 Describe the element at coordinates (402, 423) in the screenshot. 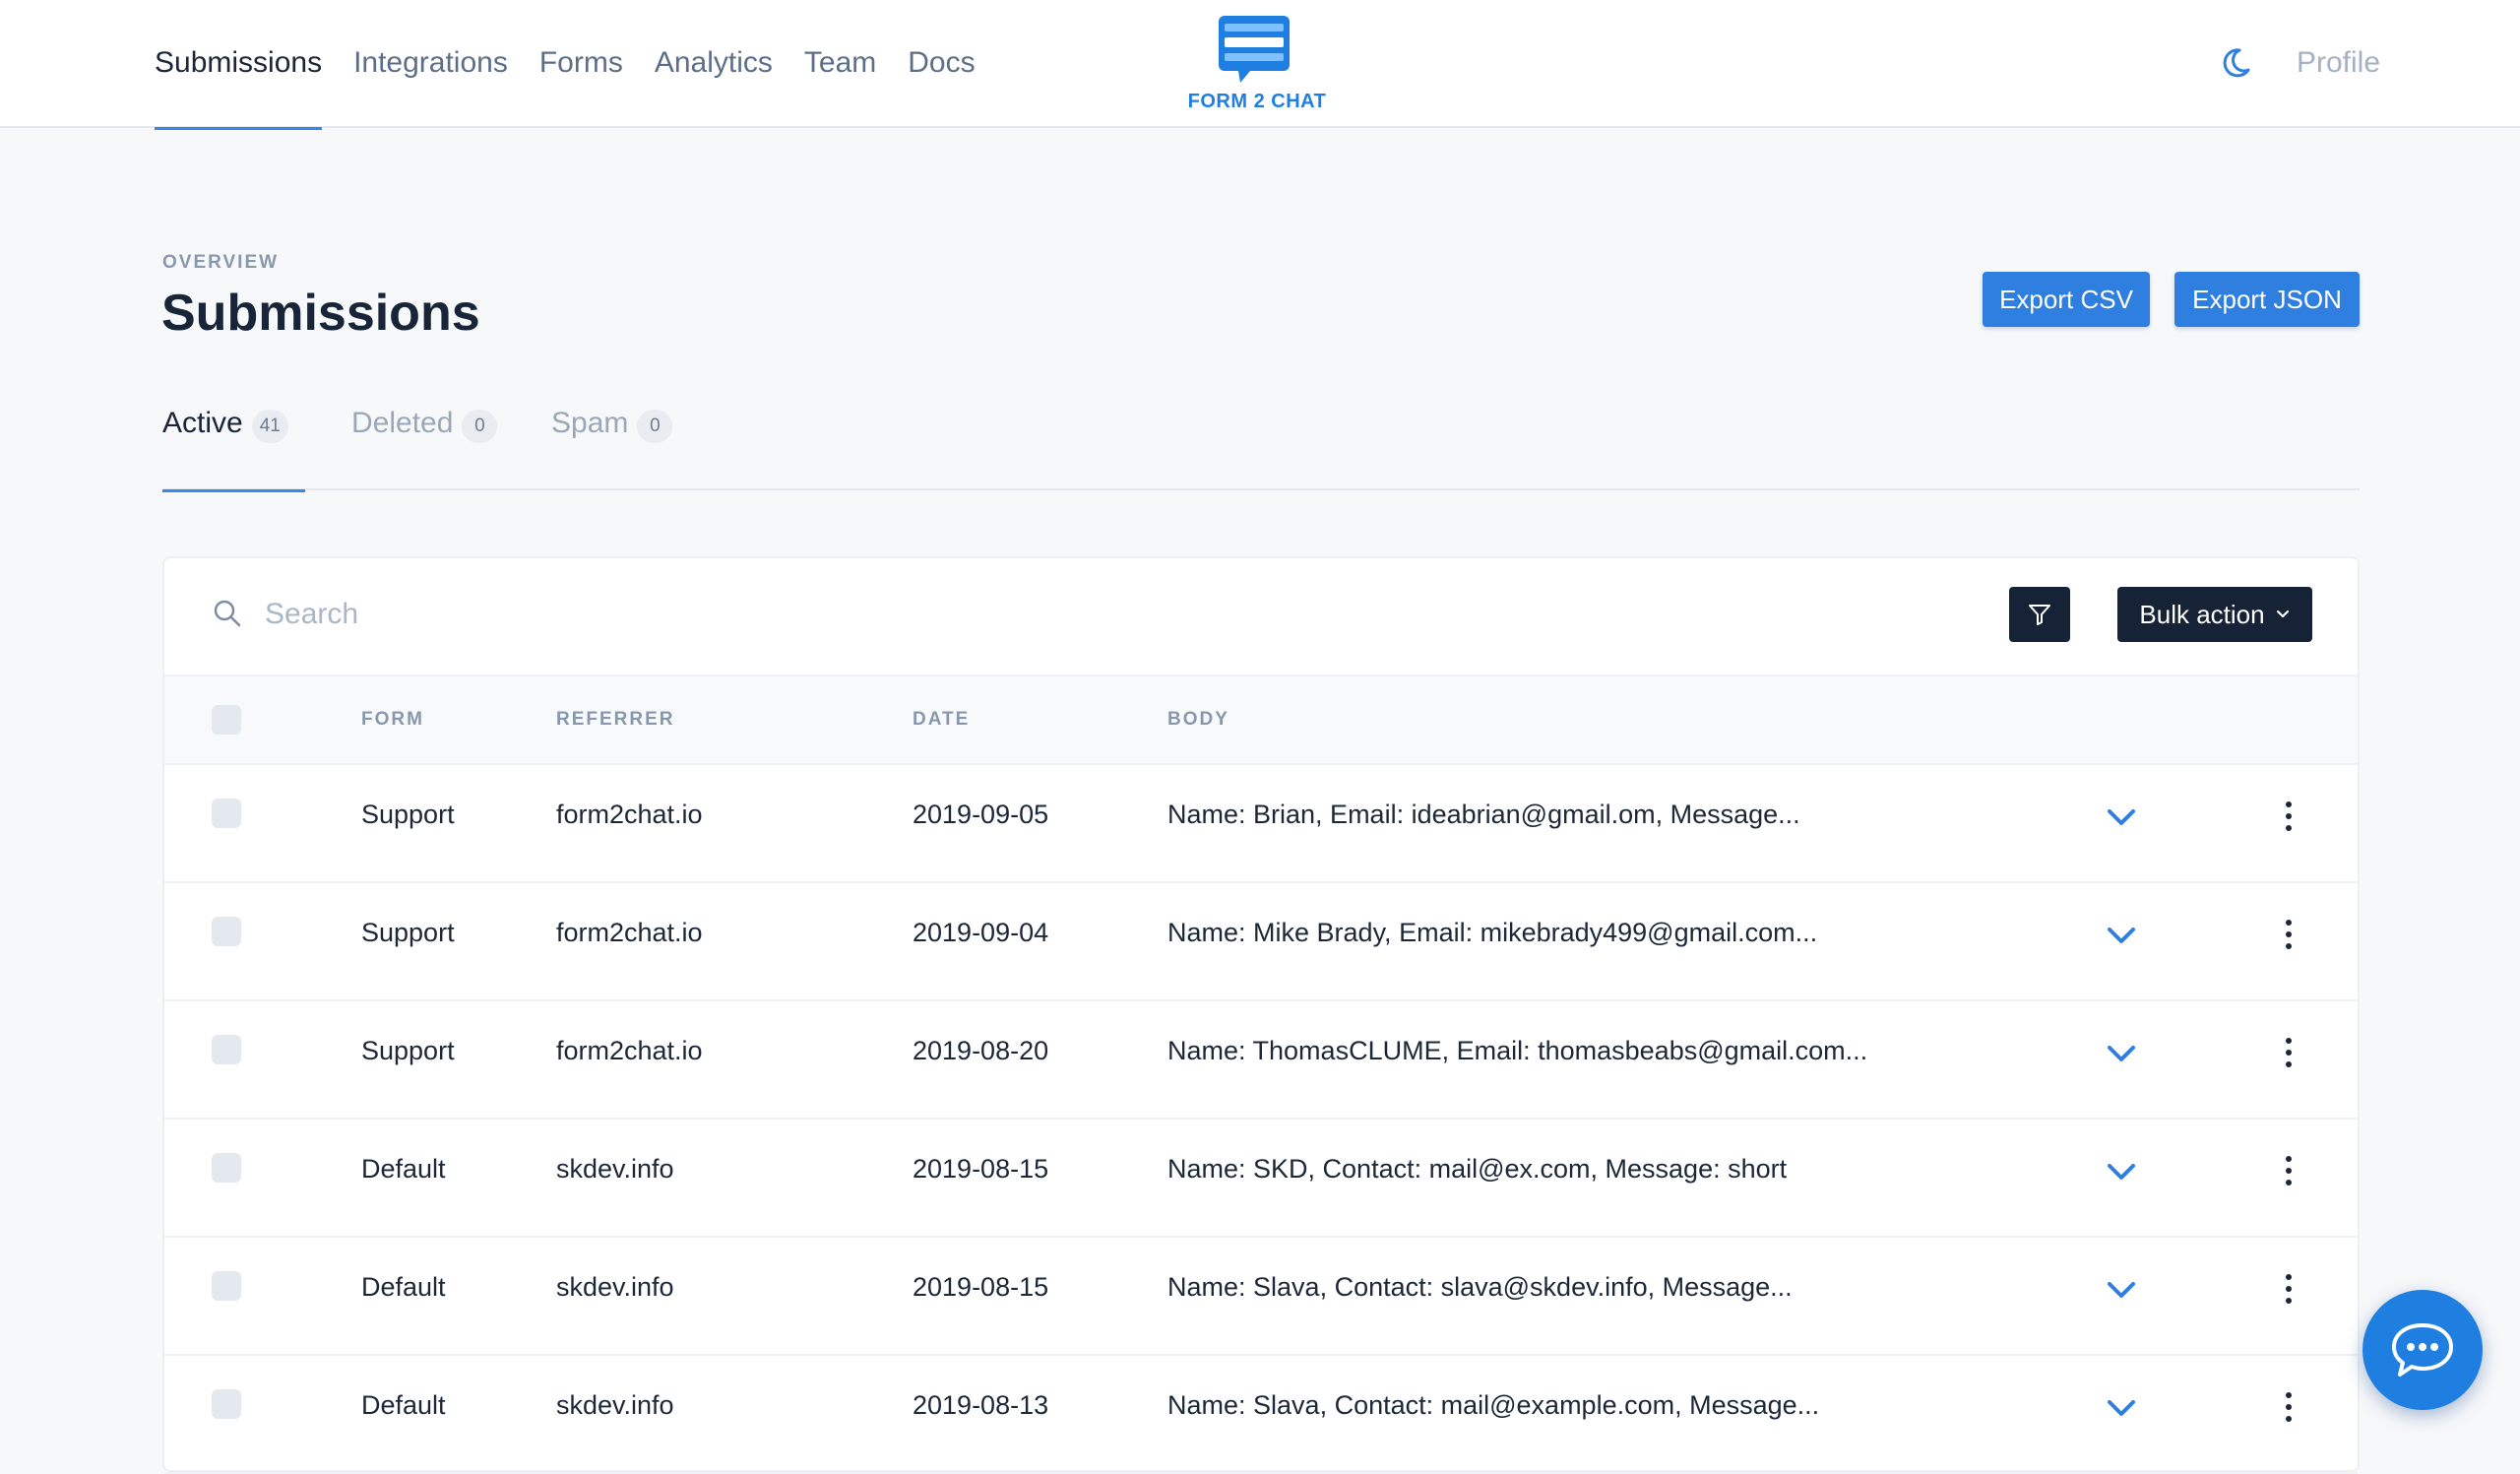

I see `tab-label: Deleted` at that location.